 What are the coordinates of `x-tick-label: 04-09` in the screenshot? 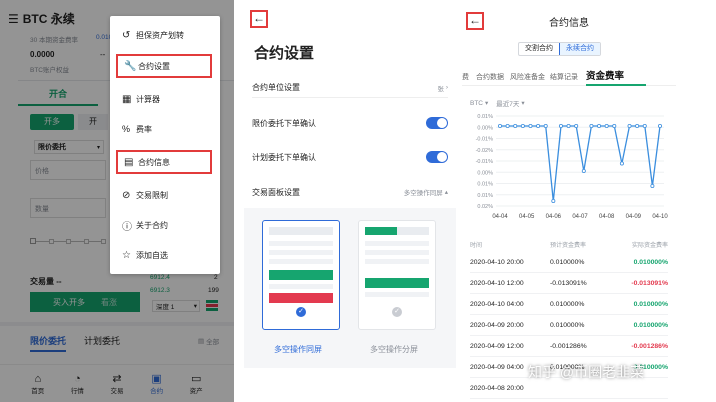 It's located at (634, 217).